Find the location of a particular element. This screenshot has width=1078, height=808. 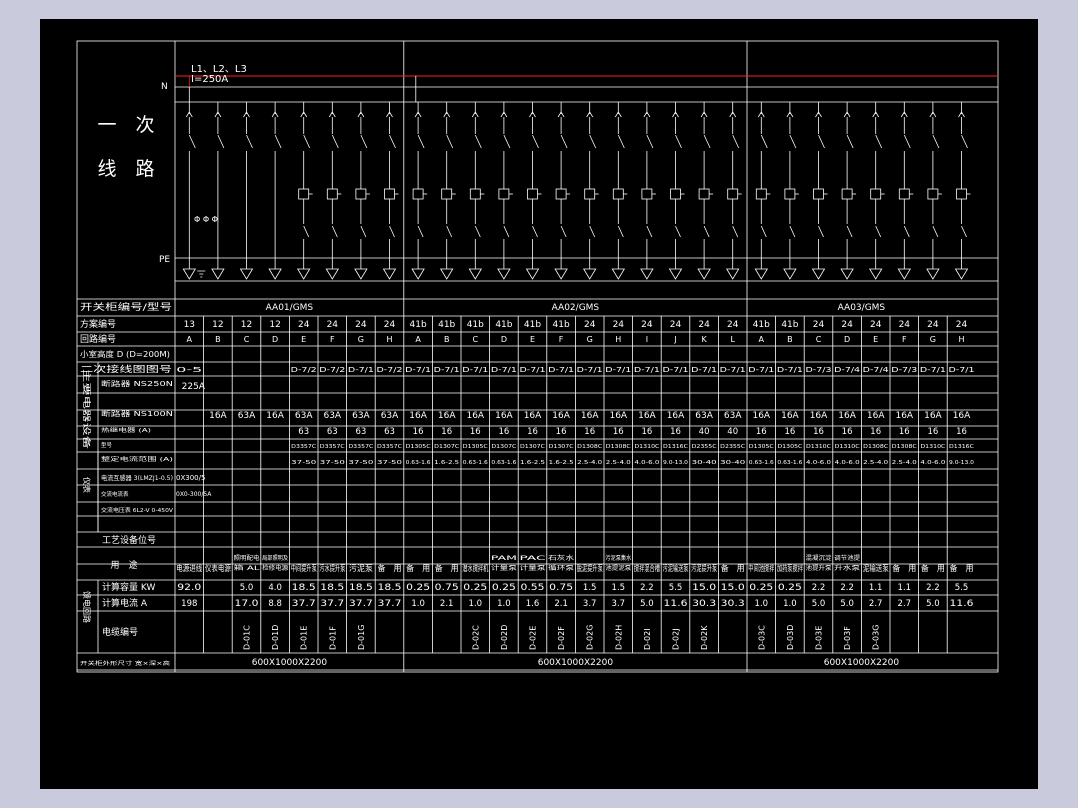

usage-cell-line: 照明配电 is located at coordinates (247, 558).